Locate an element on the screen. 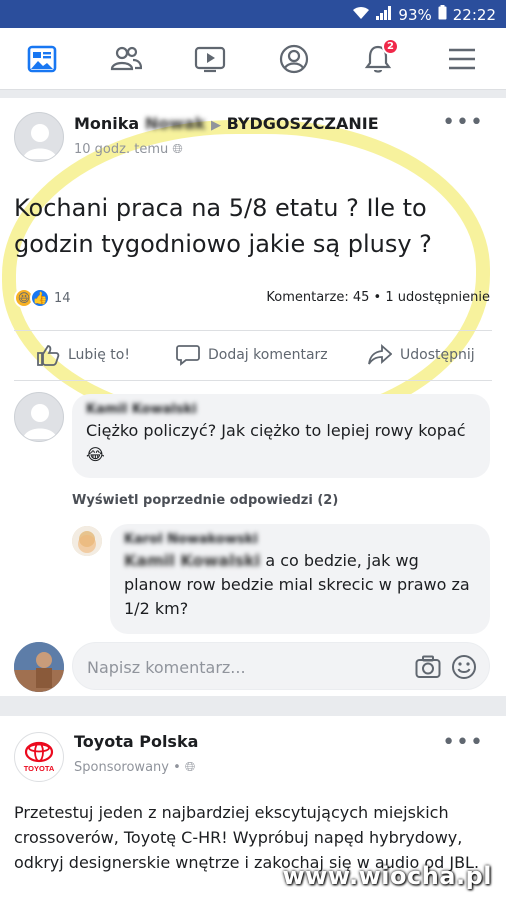  status-bar: 93% 22:22 is located at coordinates (253, 14).